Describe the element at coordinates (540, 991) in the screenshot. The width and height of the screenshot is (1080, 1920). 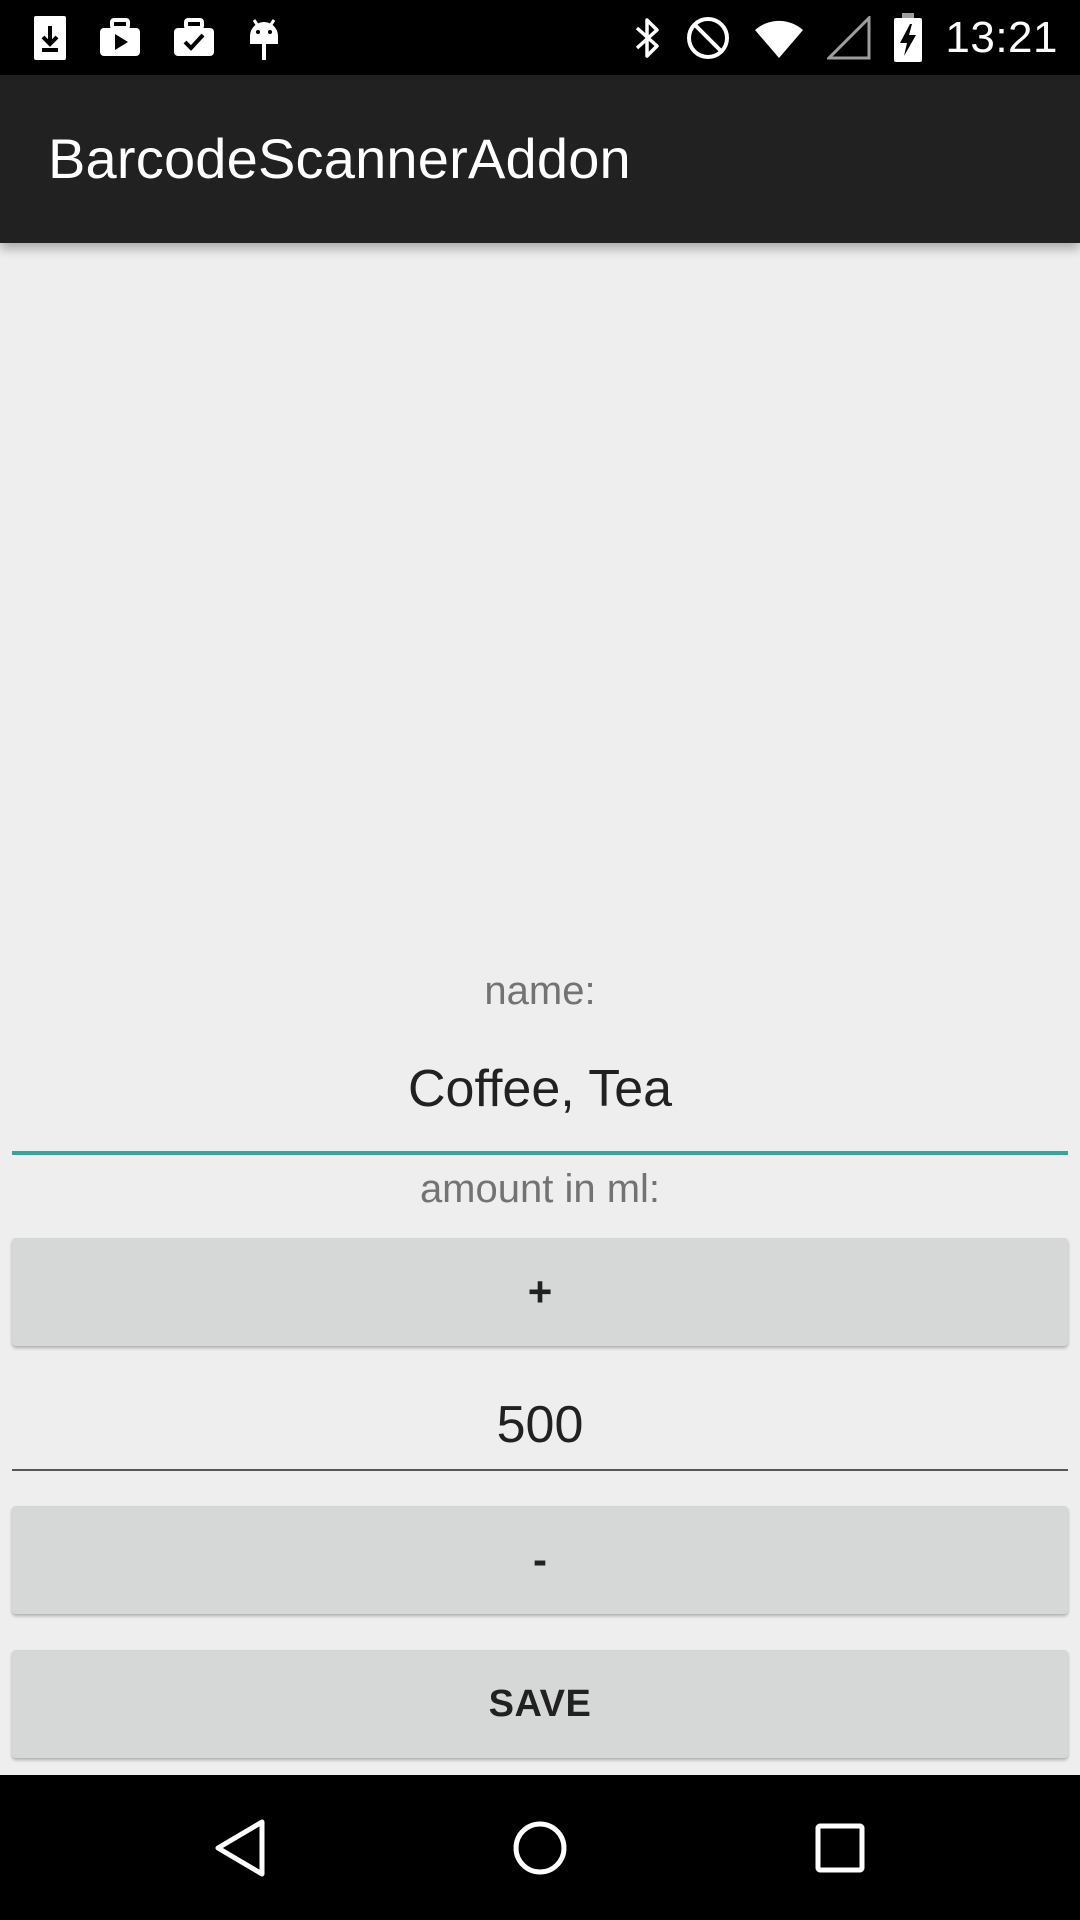
I see `name-label: name:` at that location.